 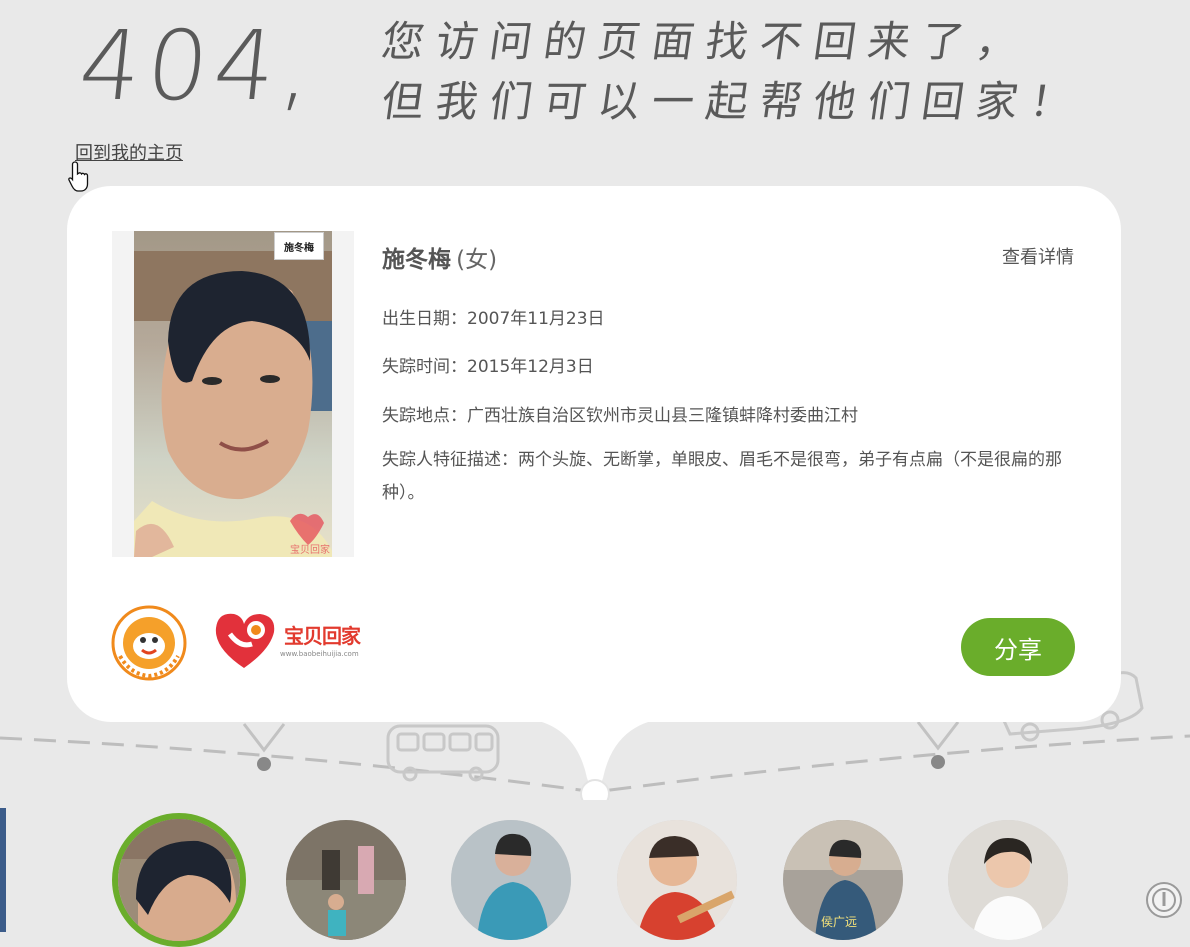 What do you see at coordinates (416, 260) in the screenshot?
I see `person-name: 施冬梅` at bounding box center [416, 260].